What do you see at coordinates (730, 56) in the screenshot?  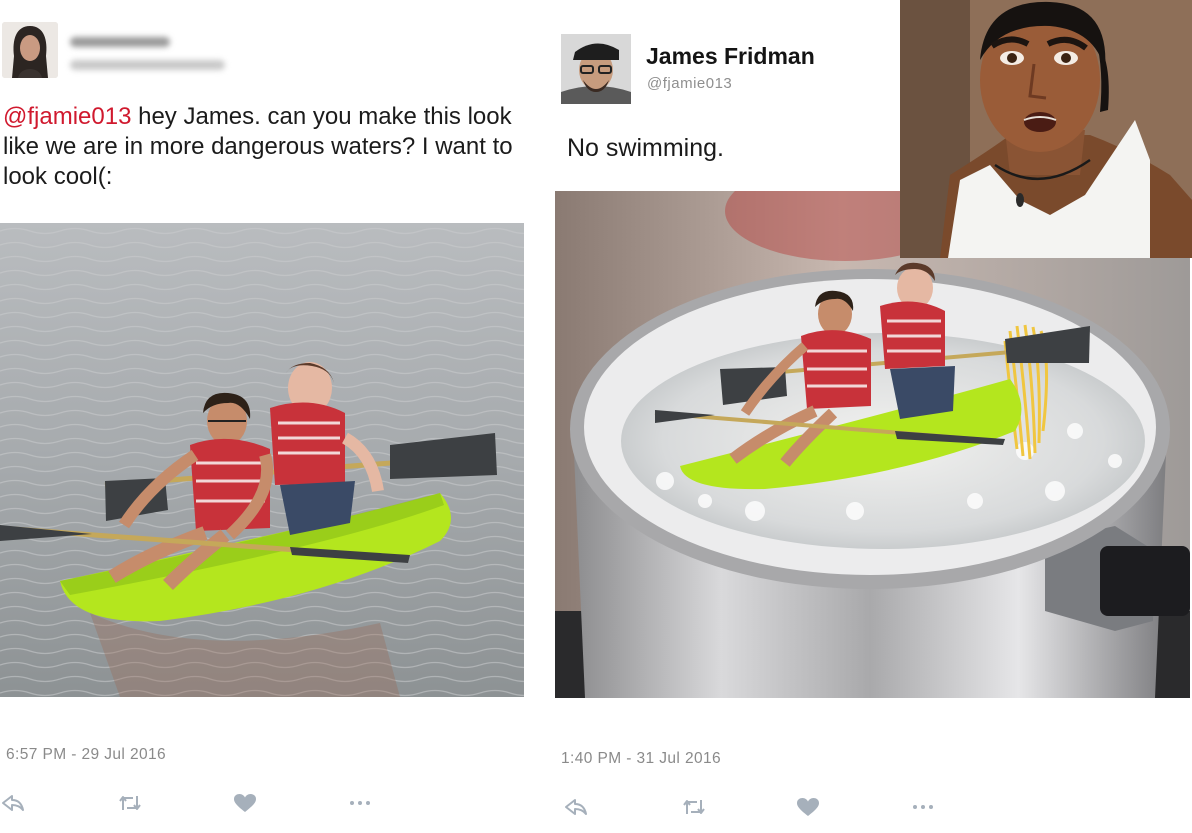 I see `author-name: James Fridman` at bounding box center [730, 56].